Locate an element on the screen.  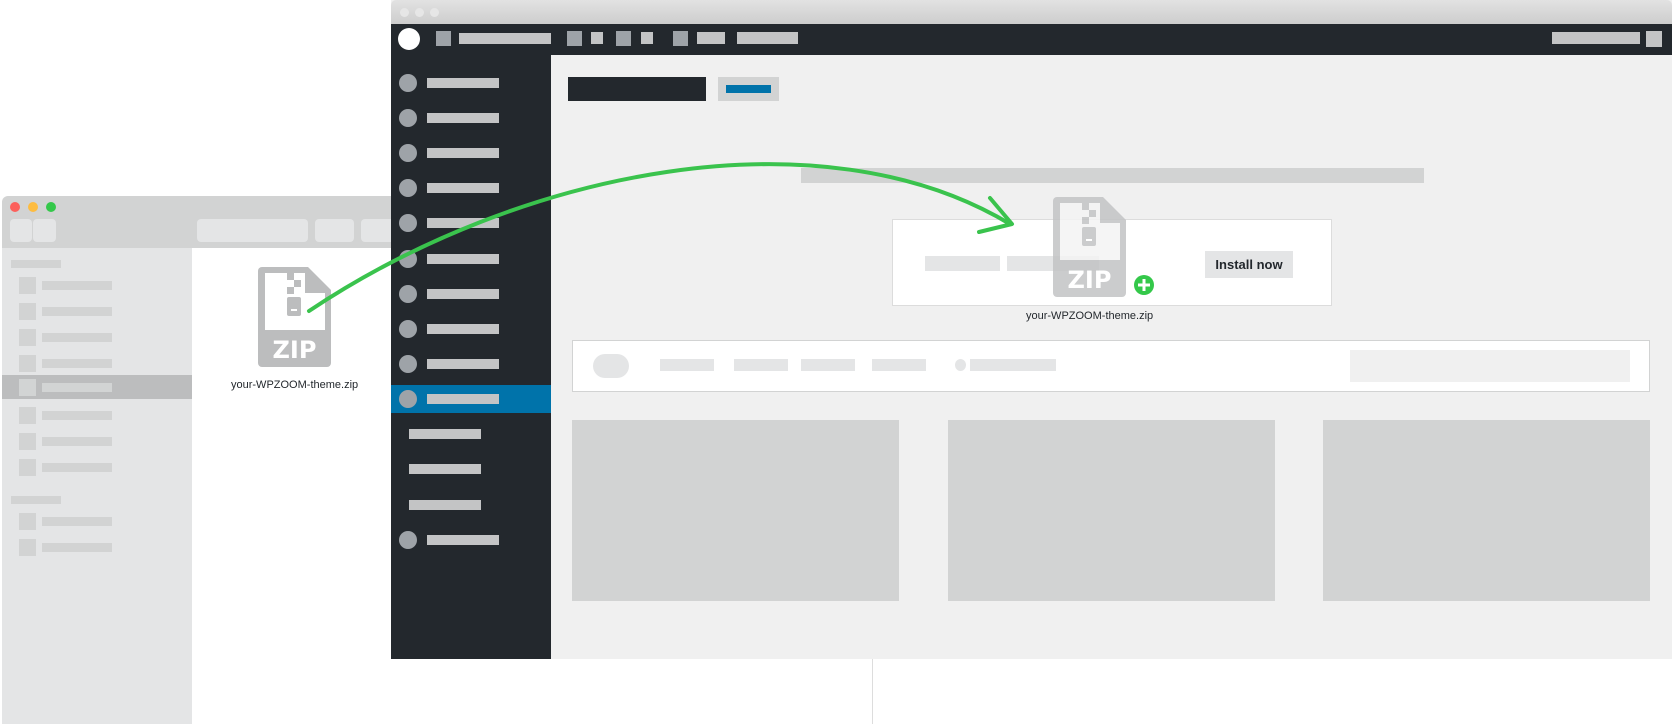
menu-item-appearance-active is located at coordinates (471, 399).